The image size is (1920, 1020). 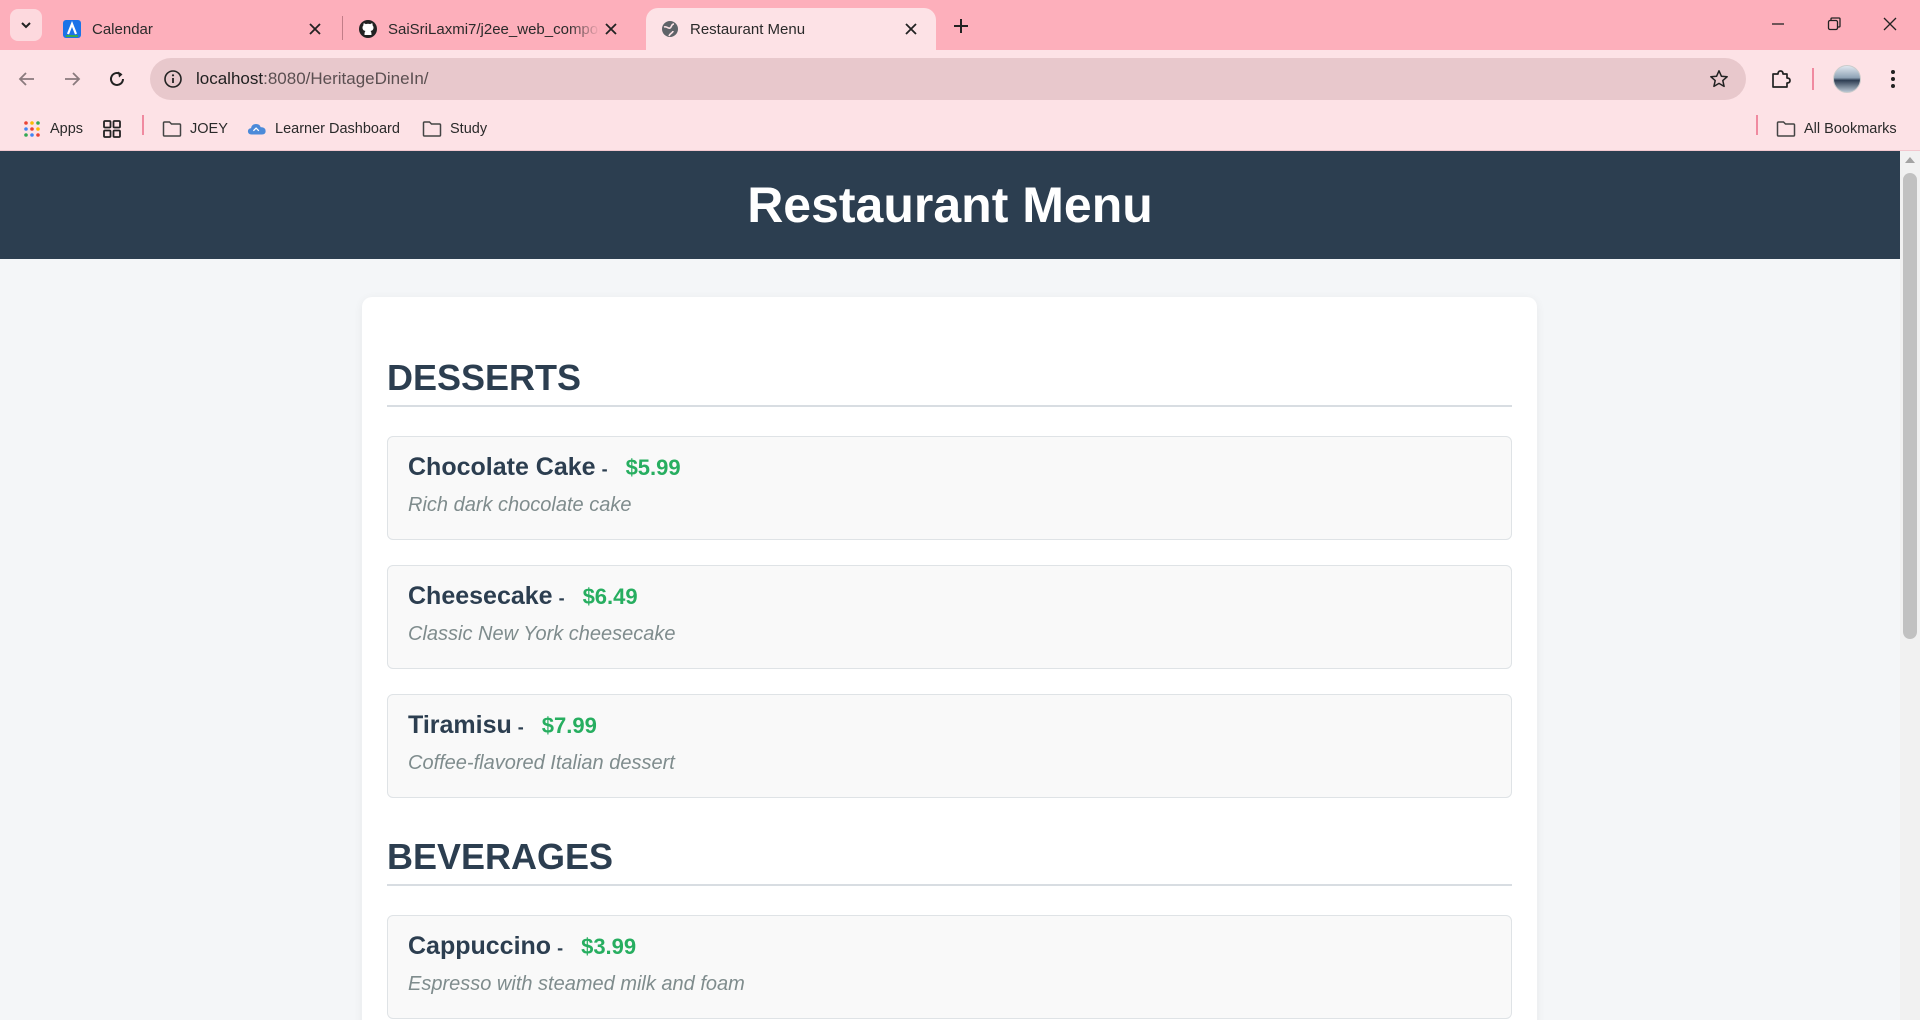 I want to click on bookmark-label: Apps, so click(x=67, y=129).